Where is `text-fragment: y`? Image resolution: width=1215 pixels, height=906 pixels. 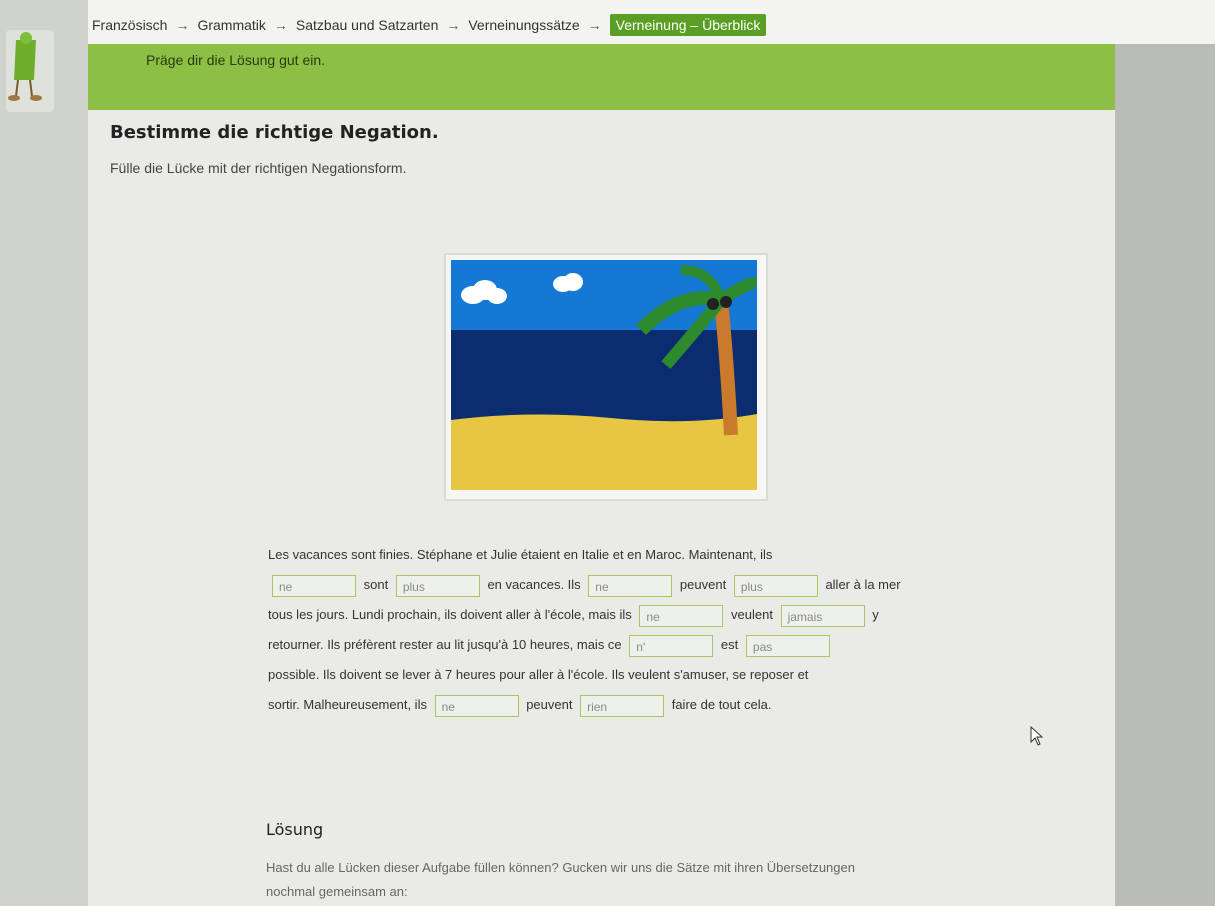
text-fragment: y is located at coordinates (875, 614).